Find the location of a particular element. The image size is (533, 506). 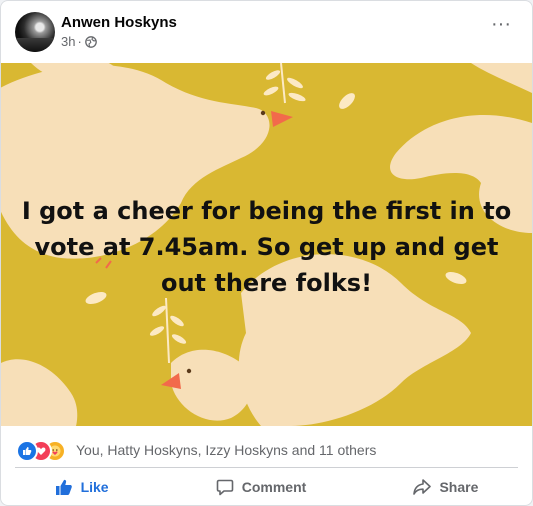

author-name: Anwen Hoskyns is located at coordinates (119, 22).